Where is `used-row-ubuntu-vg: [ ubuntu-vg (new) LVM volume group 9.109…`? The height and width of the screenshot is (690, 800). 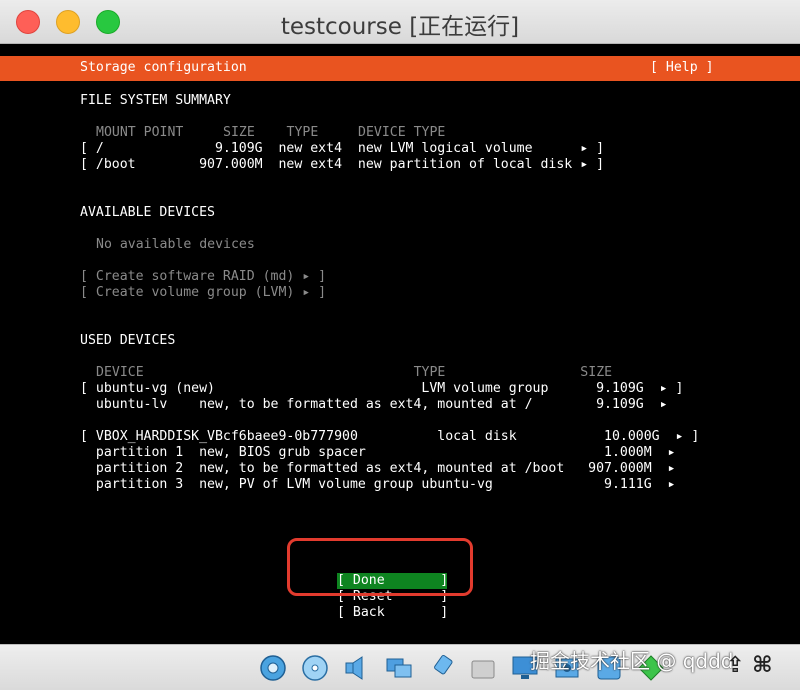 used-row-ubuntu-vg: [ ubuntu-vg (new) LVM volume group 9.109… is located at coordinates (381, 389).